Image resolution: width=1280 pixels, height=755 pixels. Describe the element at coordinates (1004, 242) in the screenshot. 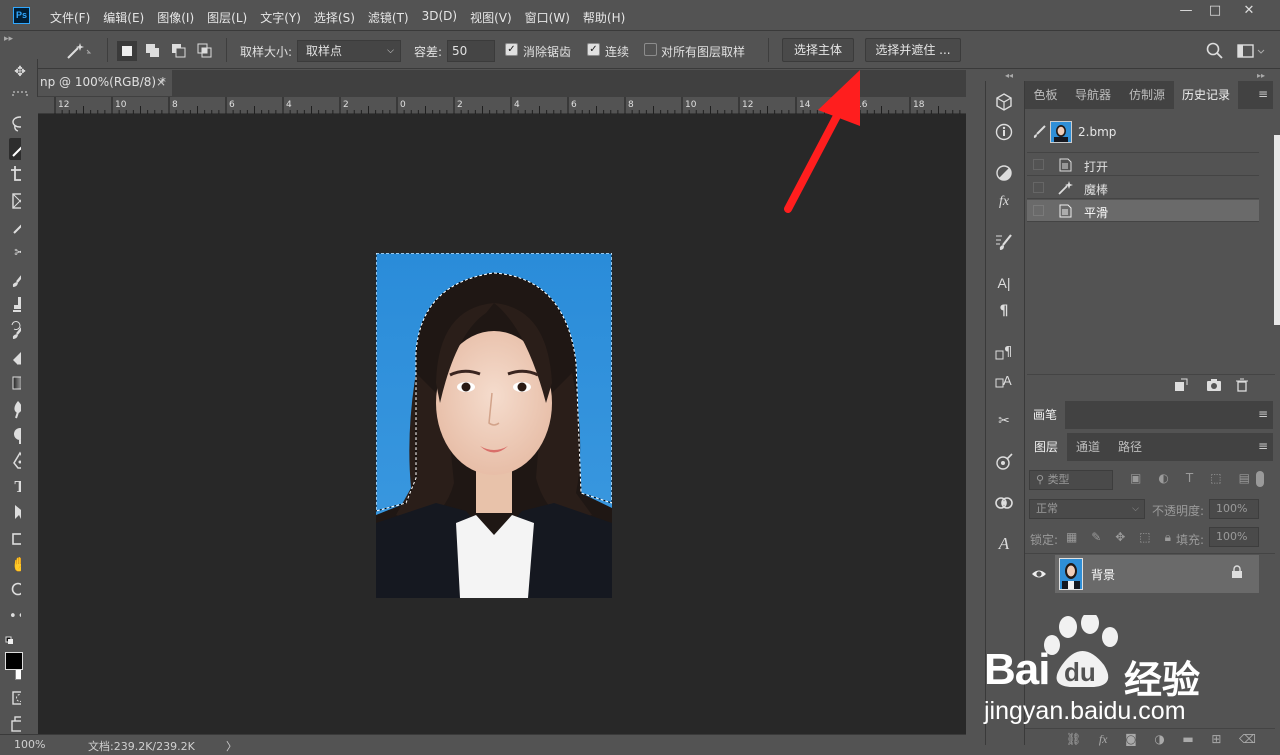

I see `brush-settings-icon` at that location.